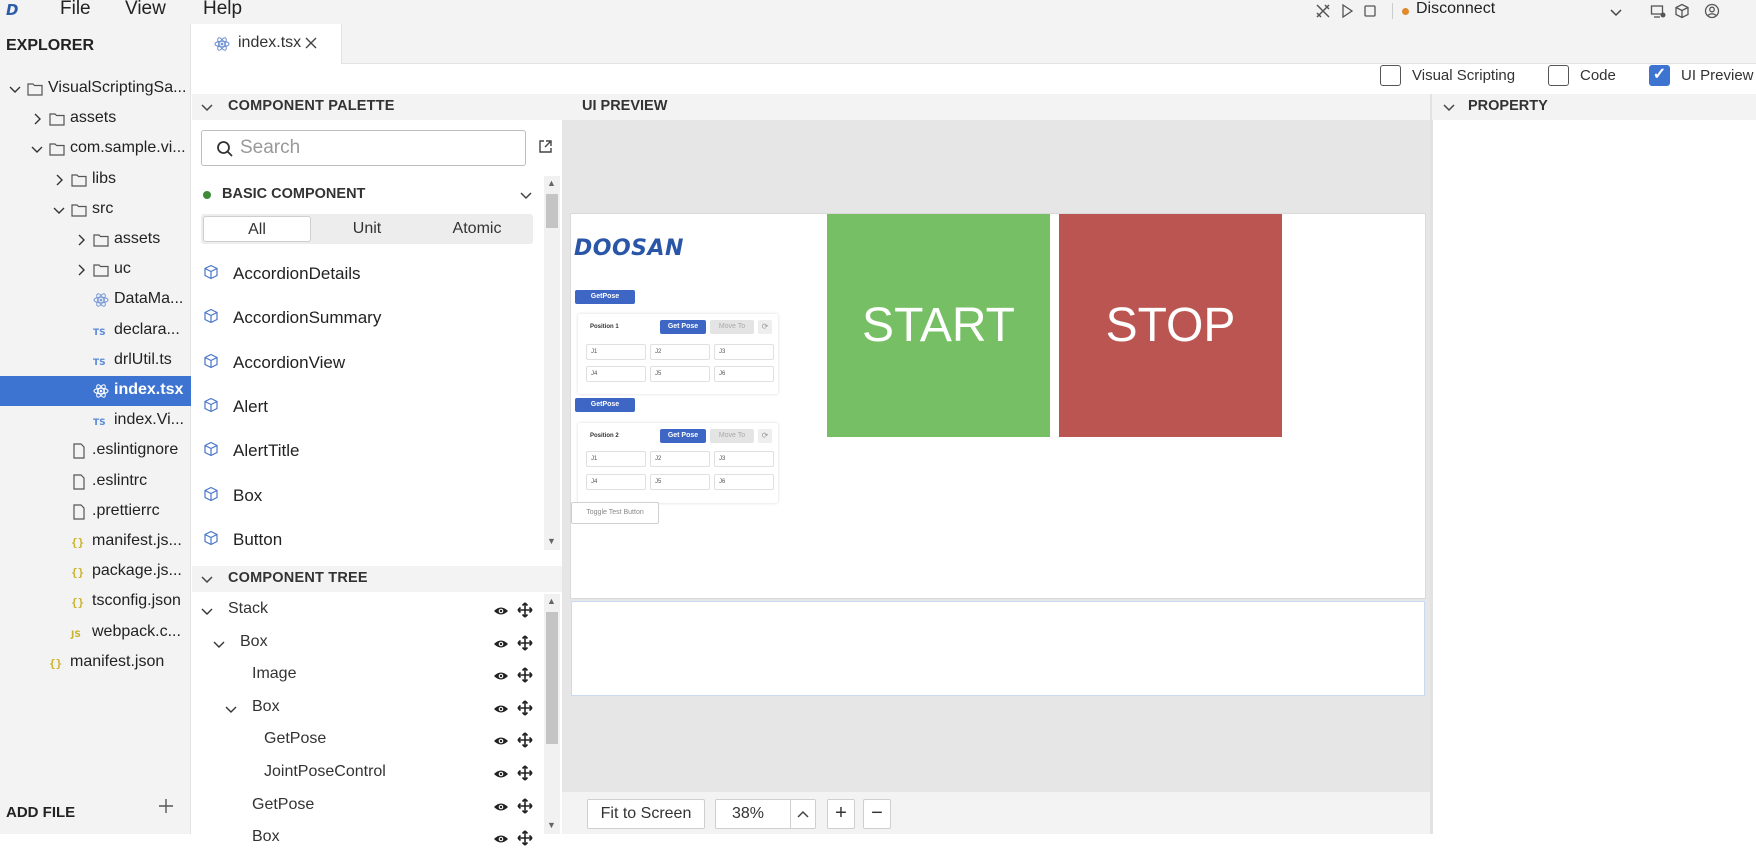 The width and height of the screenshot is (1756, 854). Describe the element at coordinates (95, 270) in the screenshot. I see `explorer-item: uc` at that location.